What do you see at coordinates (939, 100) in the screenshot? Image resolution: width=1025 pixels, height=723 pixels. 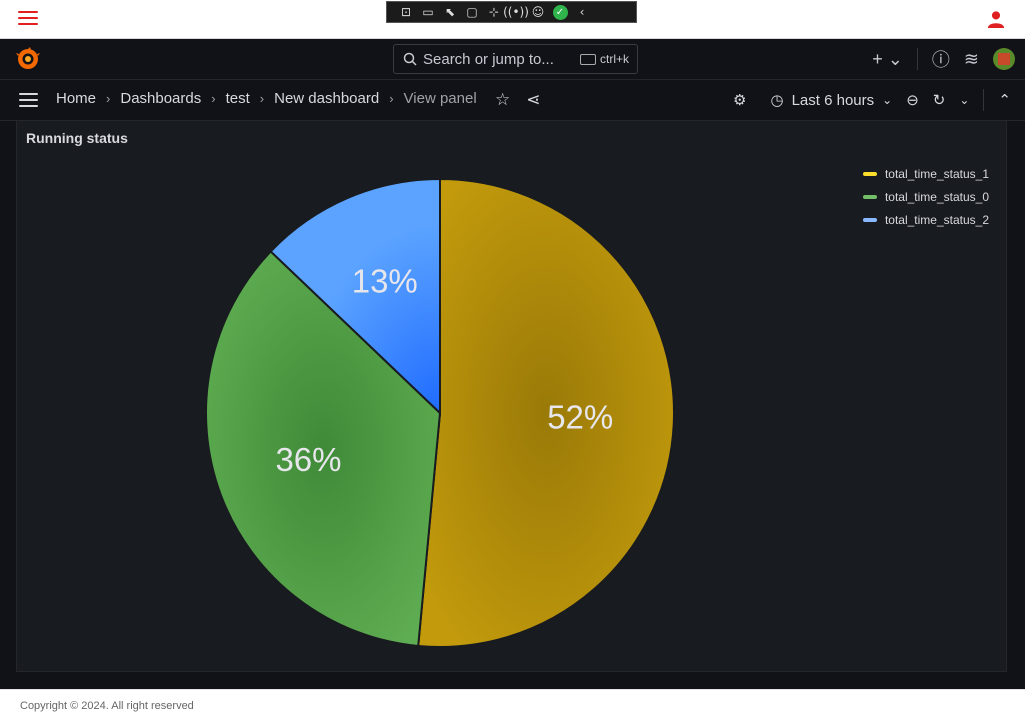 I see `refresh-icon: ↻` at bounding box center [939, 100].